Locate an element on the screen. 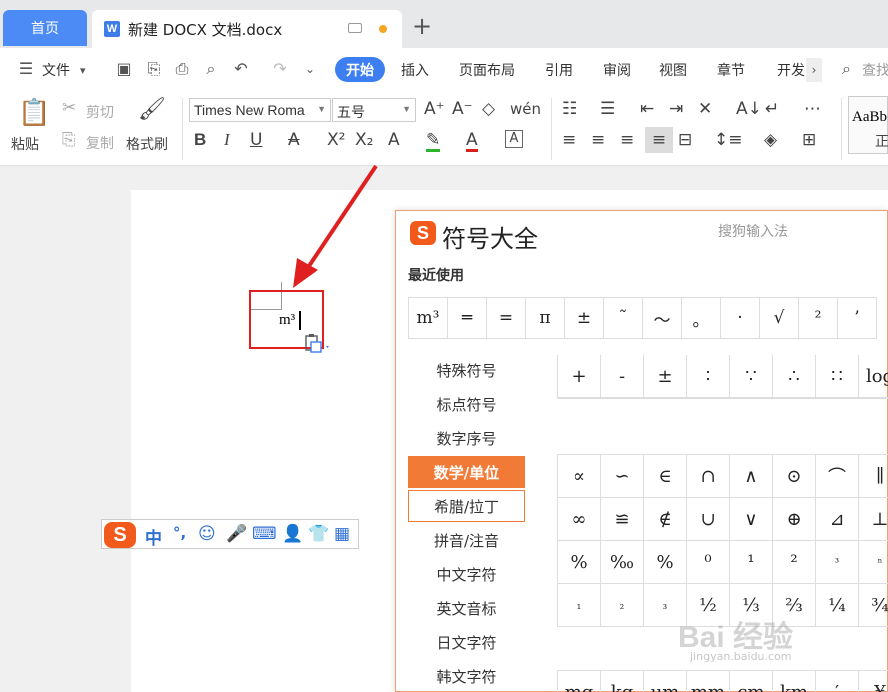 This screenshot has height=692, width=888. symbol-cell: ³ is located at coordinates (837, 562).